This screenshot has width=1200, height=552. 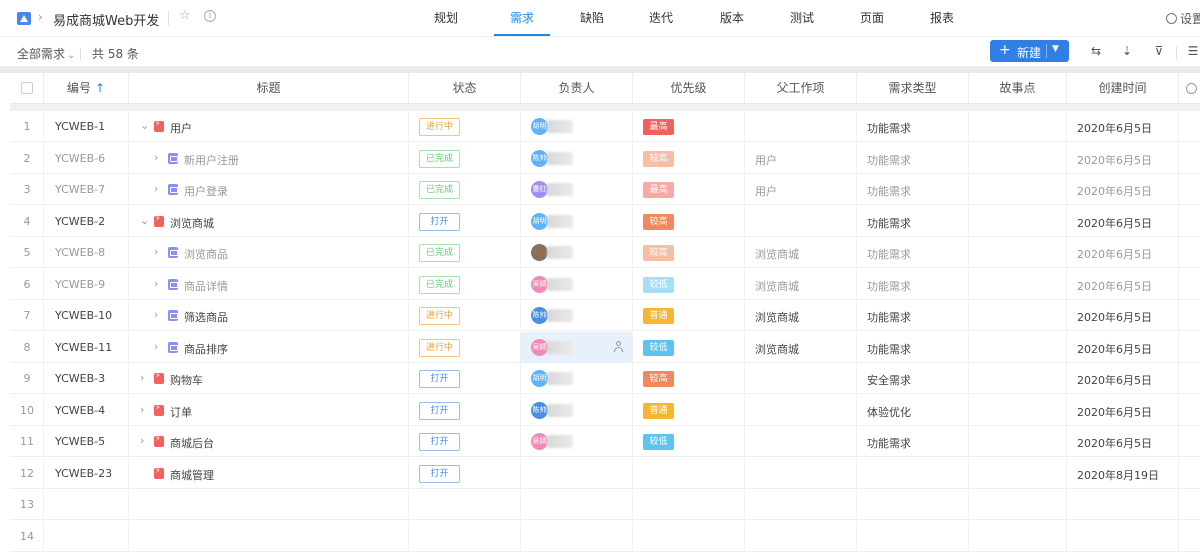 I want to click on item-title: 购物车, so click(x=186, y=380).